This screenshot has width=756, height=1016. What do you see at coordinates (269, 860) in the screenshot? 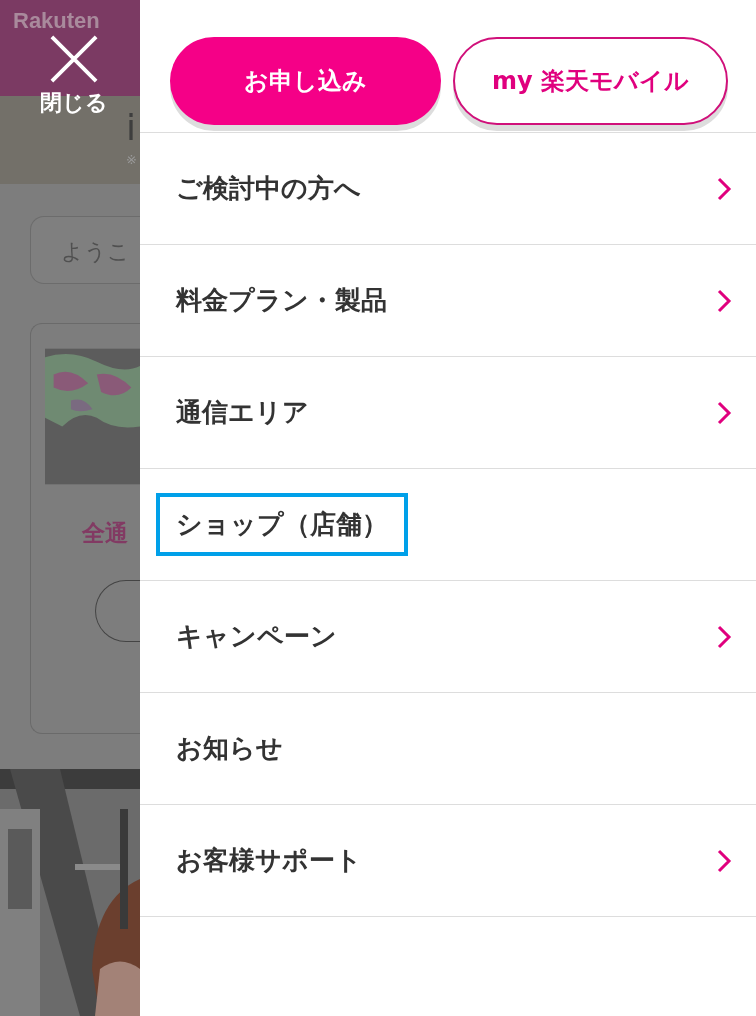
I see `menu-item: お客様サポート` at bounding box center [269, 860].